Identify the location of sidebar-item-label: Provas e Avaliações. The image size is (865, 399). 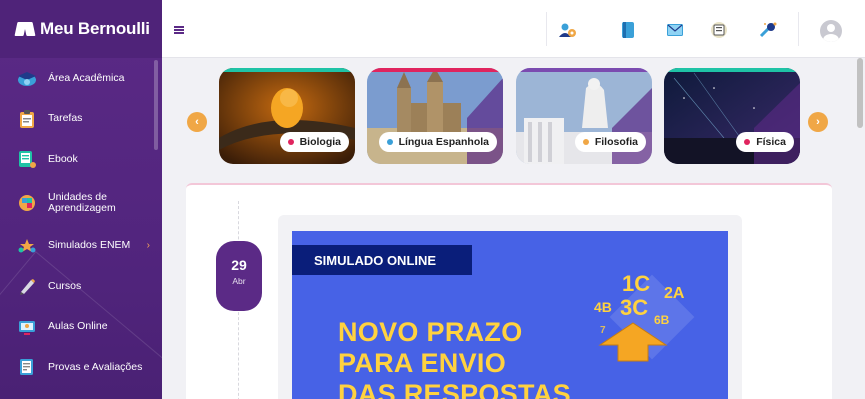
(95, 366).